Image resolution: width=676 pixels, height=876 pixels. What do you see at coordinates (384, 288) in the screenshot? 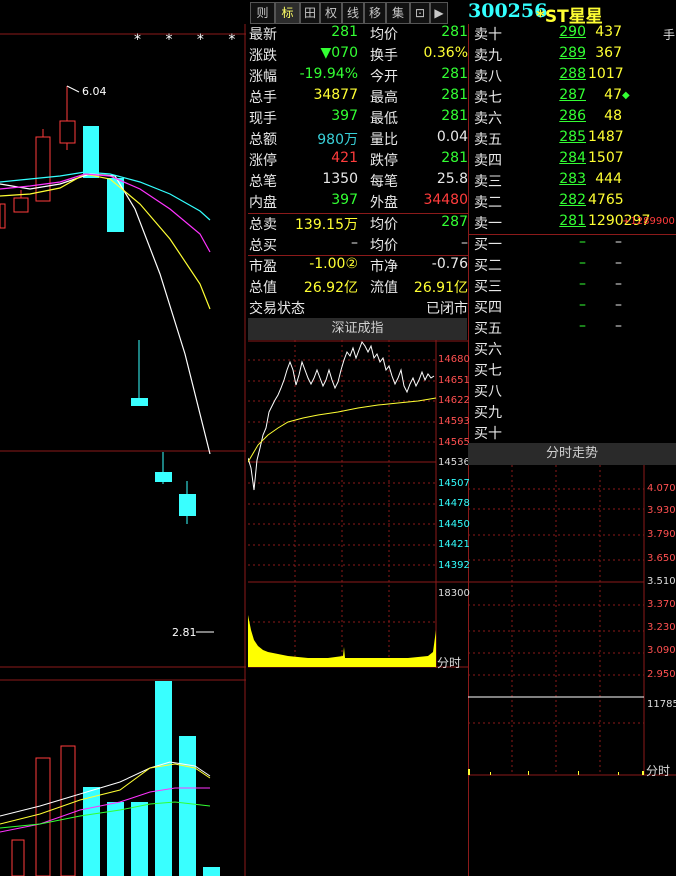
I see `quote-label: 流值` at bounding box center [384, 288].